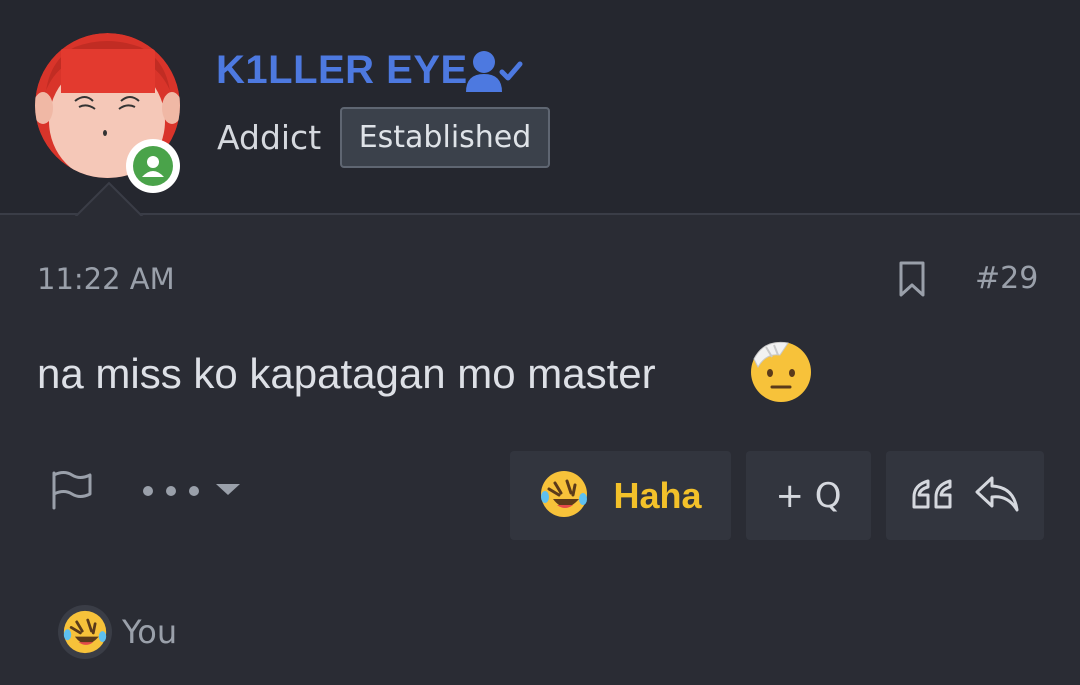 Image resolution: width=1080 pixels, height=685 pixels. I want to click on online-status-indicator, so click(153, 166).